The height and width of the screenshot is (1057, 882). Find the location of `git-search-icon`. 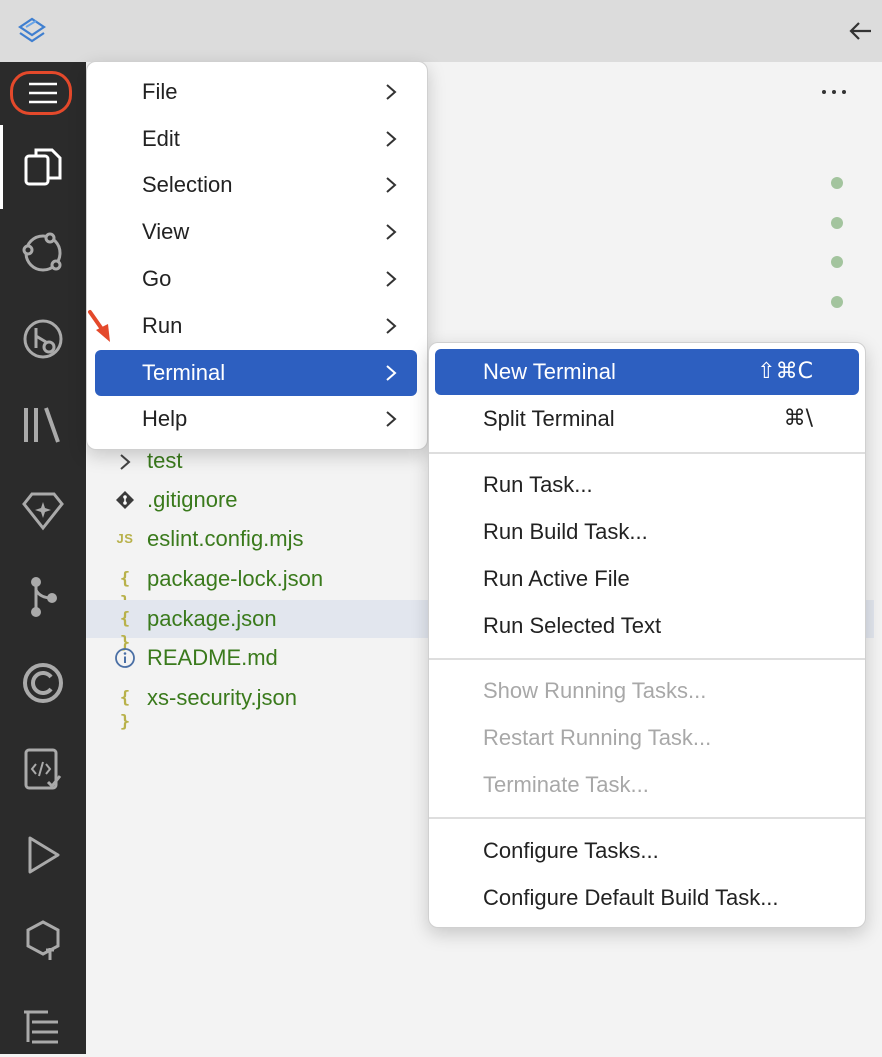

git-search-icon is located at coordinates (43, 339).